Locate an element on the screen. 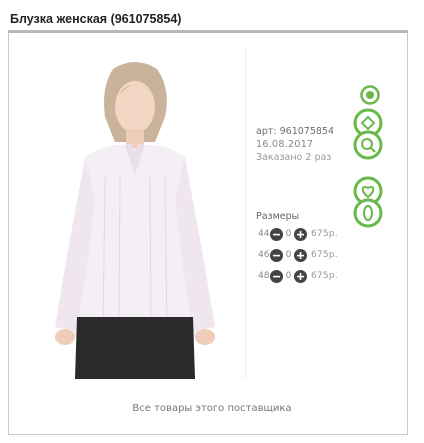 The image size is (424, 443). ordered-count: Заказано 2 раз is located at coordinates (294, 157).